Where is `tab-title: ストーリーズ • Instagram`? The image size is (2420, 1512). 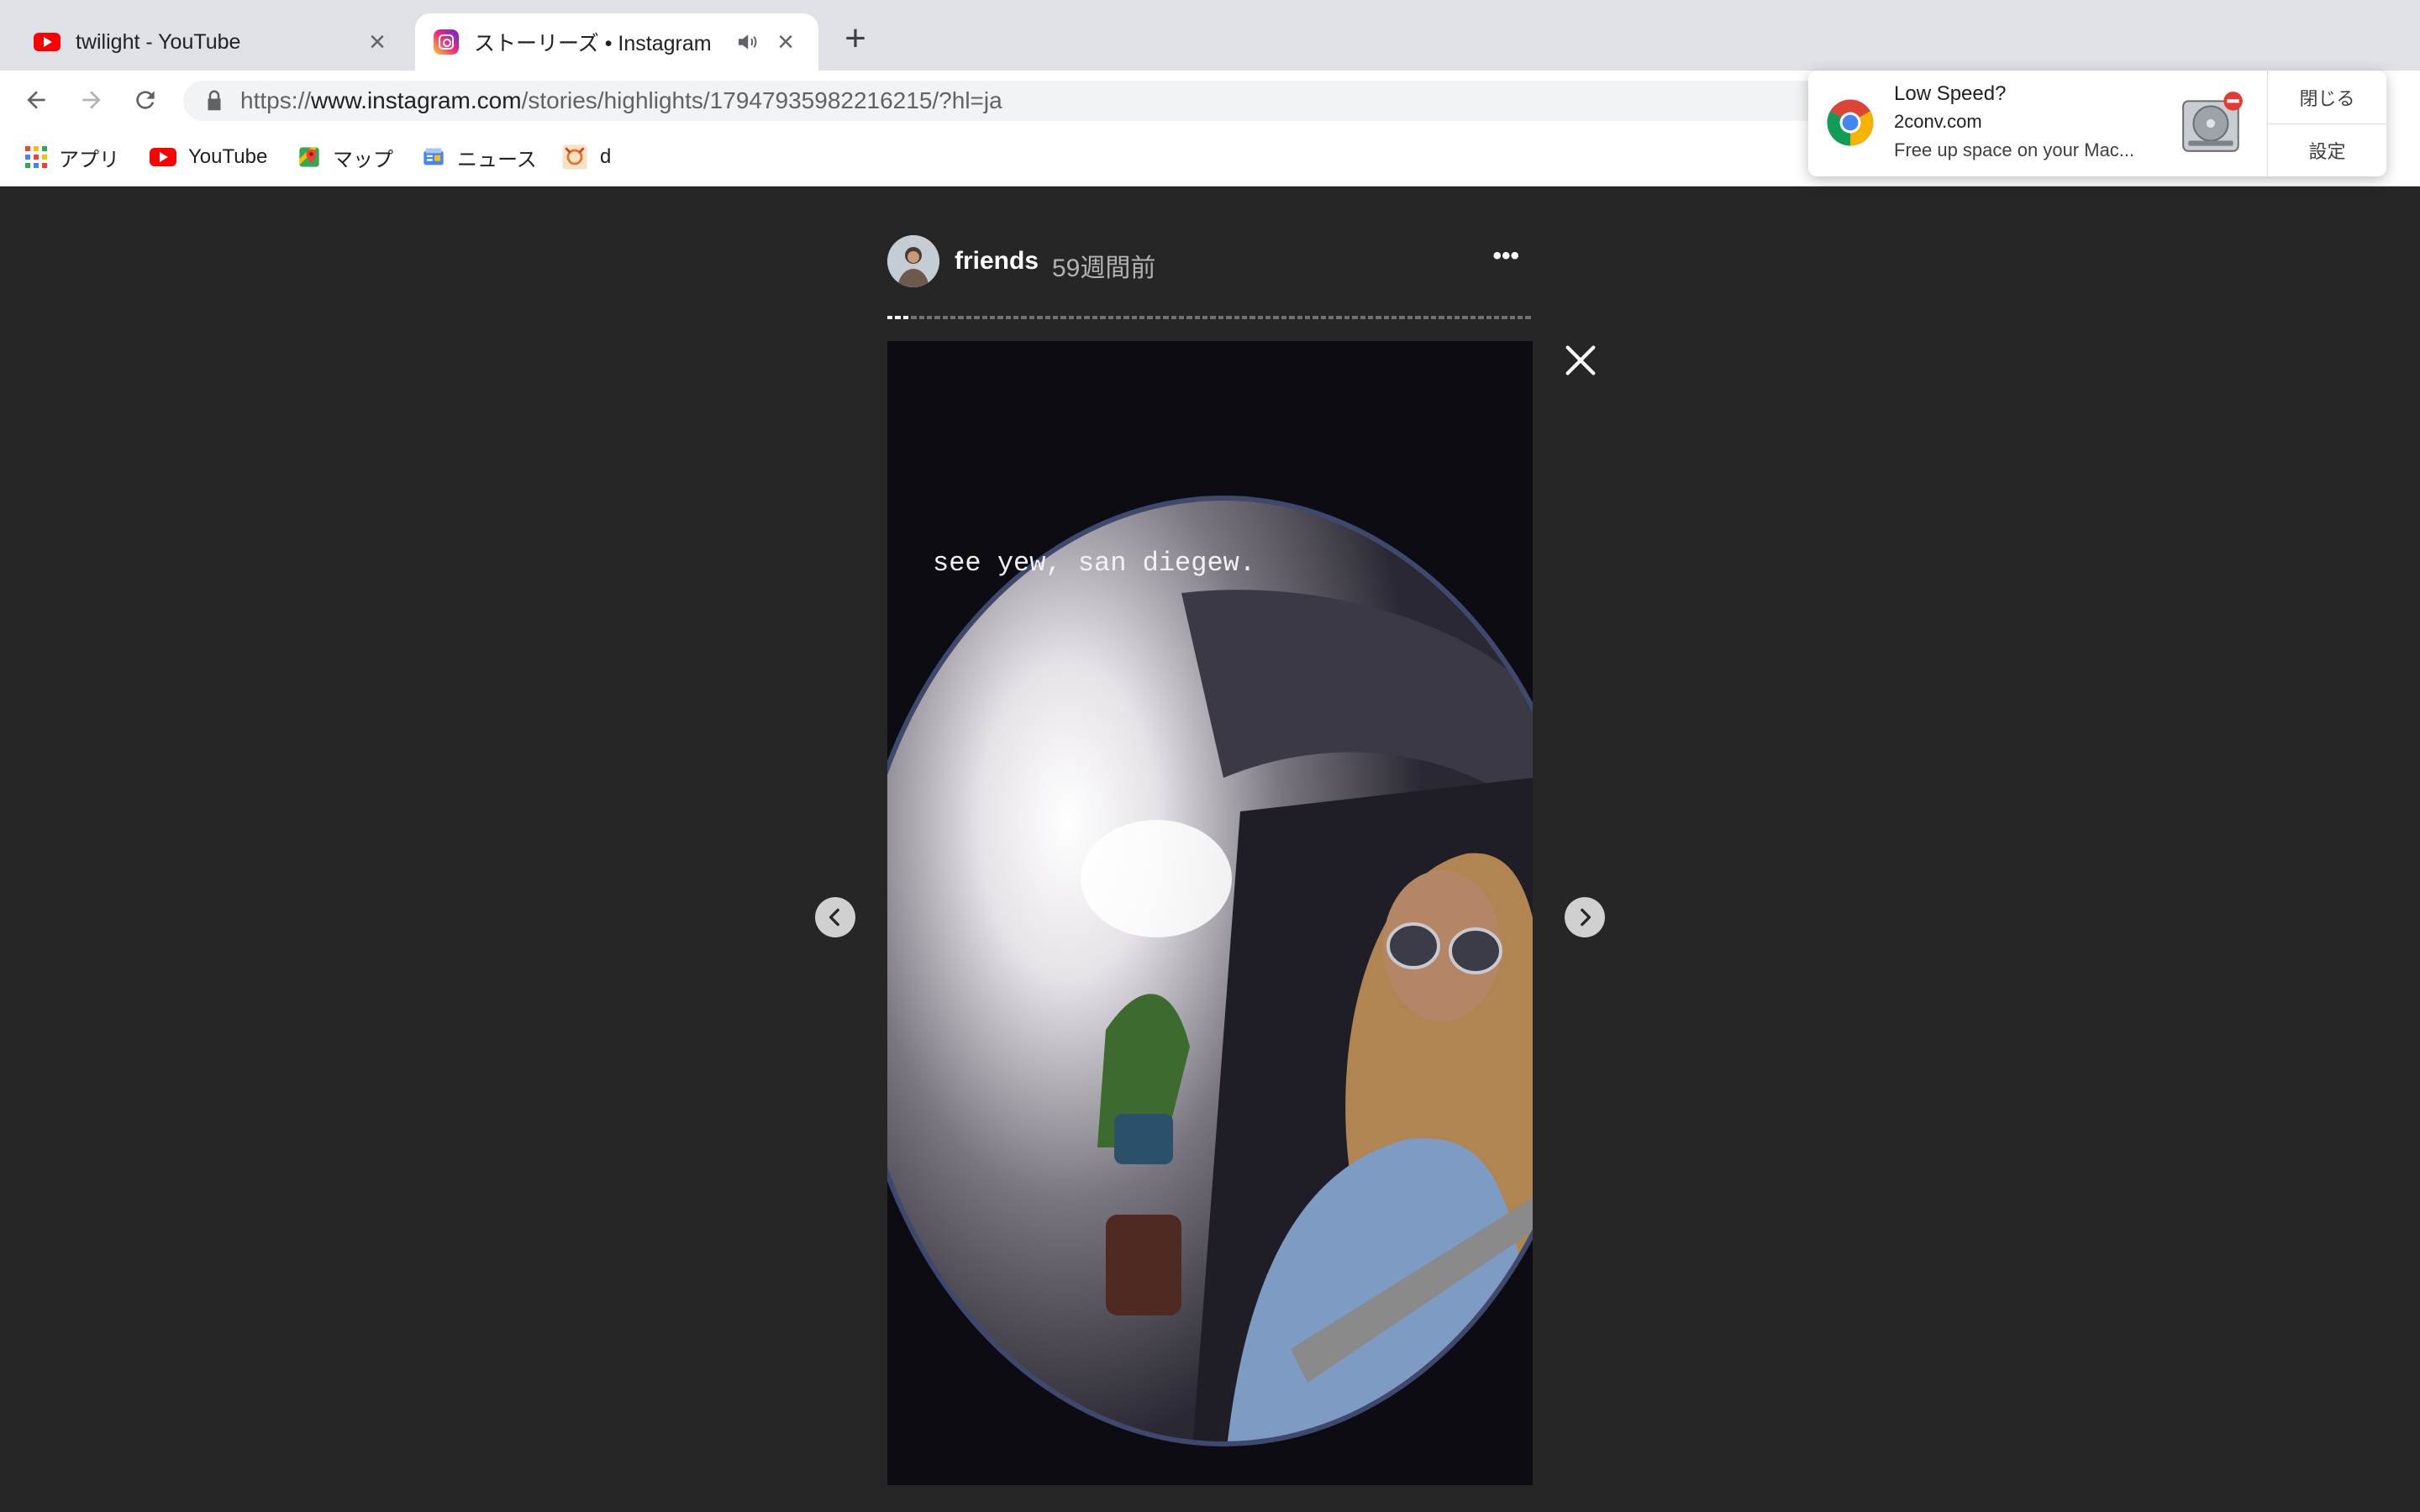 tab-title: ストーリーズ • Instagram is located at coordinates (593, 43).